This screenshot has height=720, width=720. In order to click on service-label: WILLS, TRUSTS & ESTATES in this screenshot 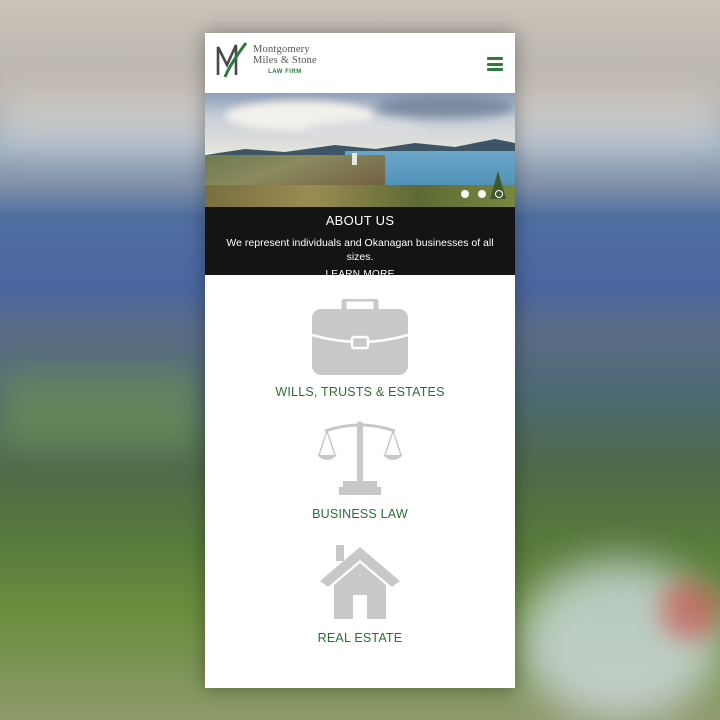, I will do `click(360, 392)`.